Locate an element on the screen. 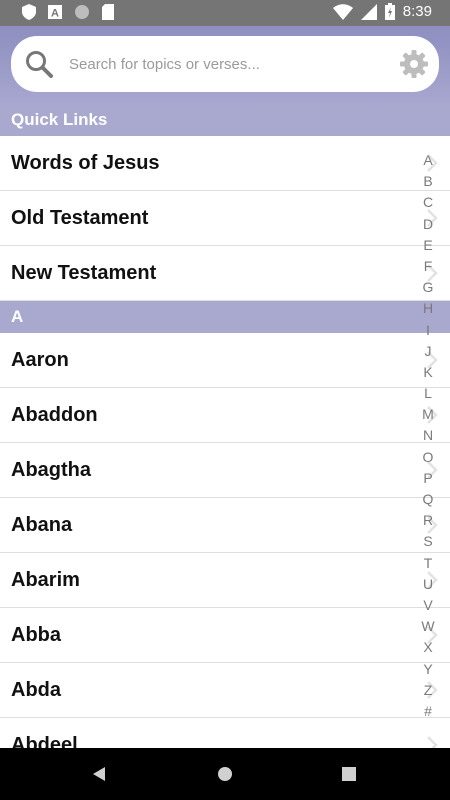  search-icon is located at coordinates (39, 64).